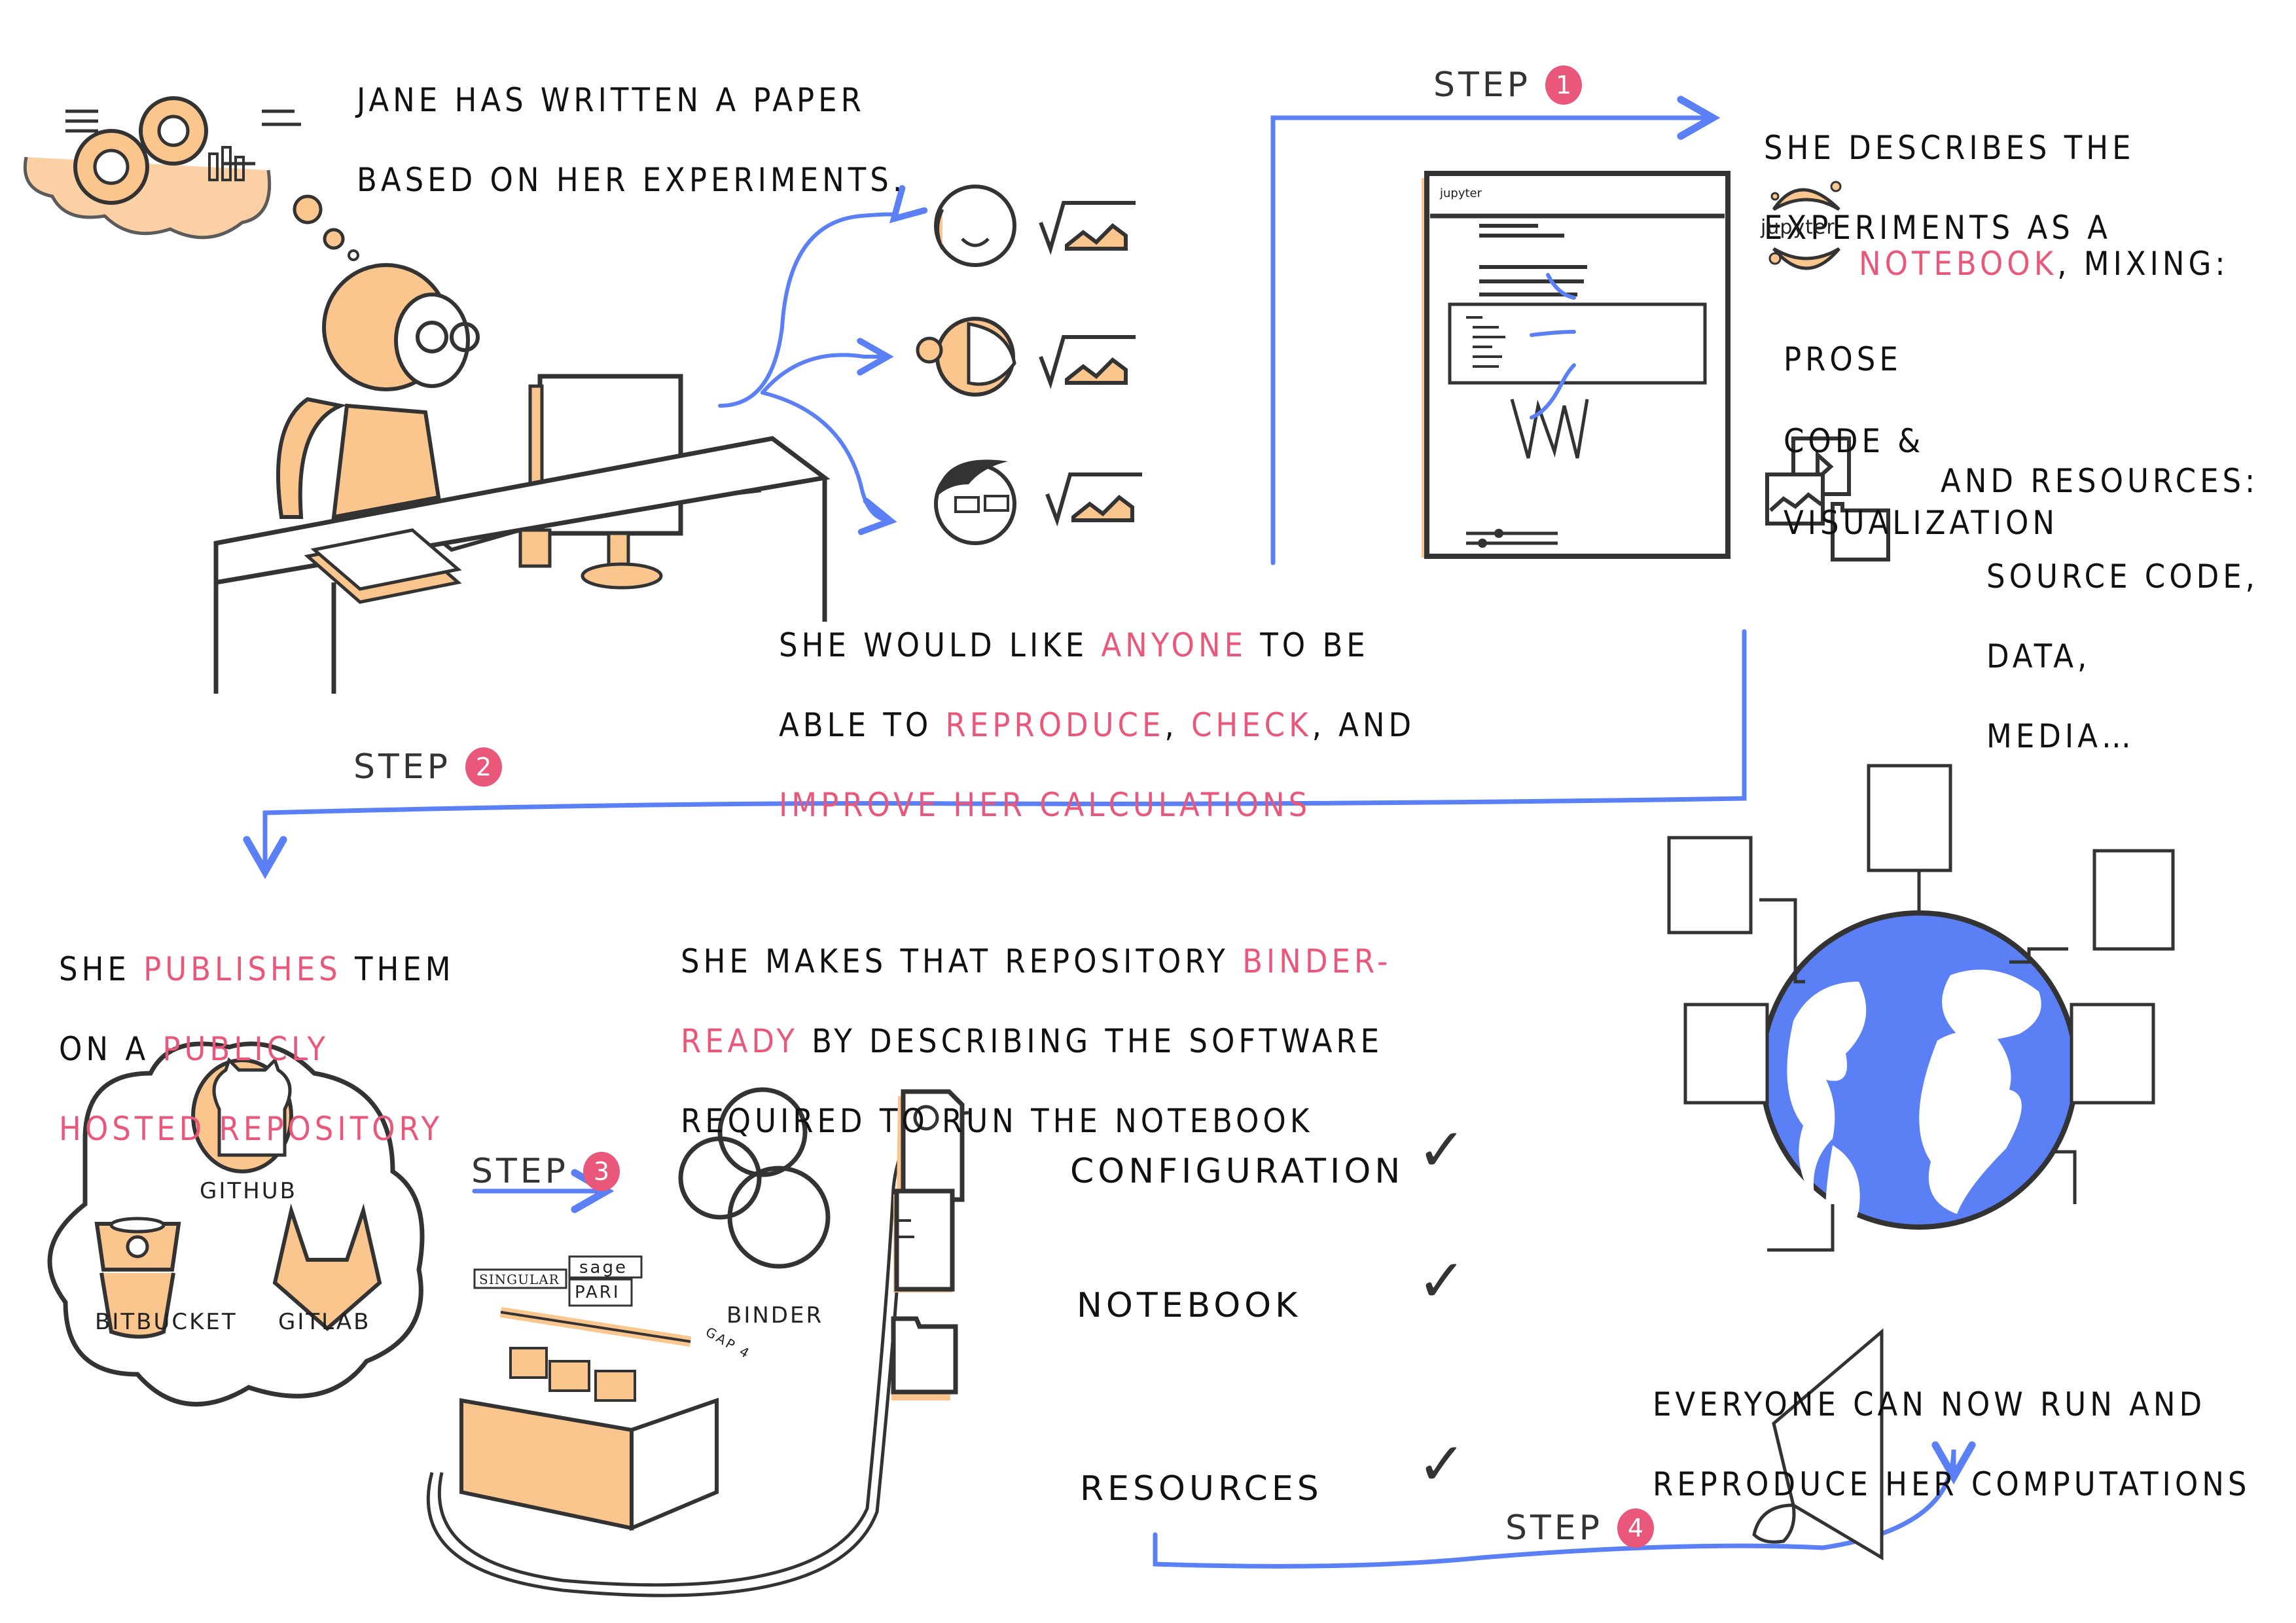 This screenshot has height=1623, width=2296. Describe the element at coordinates (248, 1191) in the screenshot. I see `github-label: GITHUB` at that location.